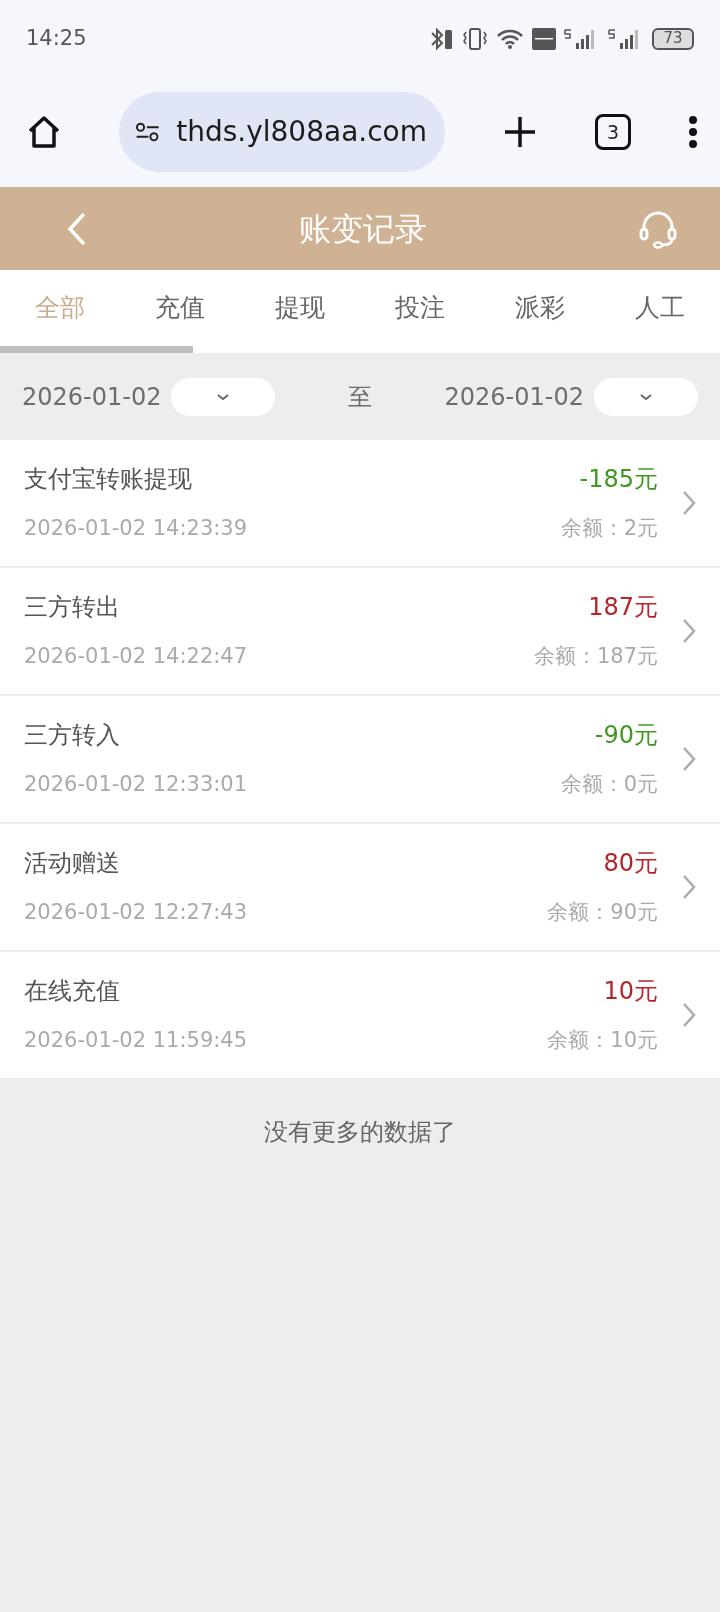 Image resolution: width=720 pixels, height=1612 pixels. Describe the element at coordinates (514, 397) in the screenshot. I see `end-date: 2026-01-02` at that location.